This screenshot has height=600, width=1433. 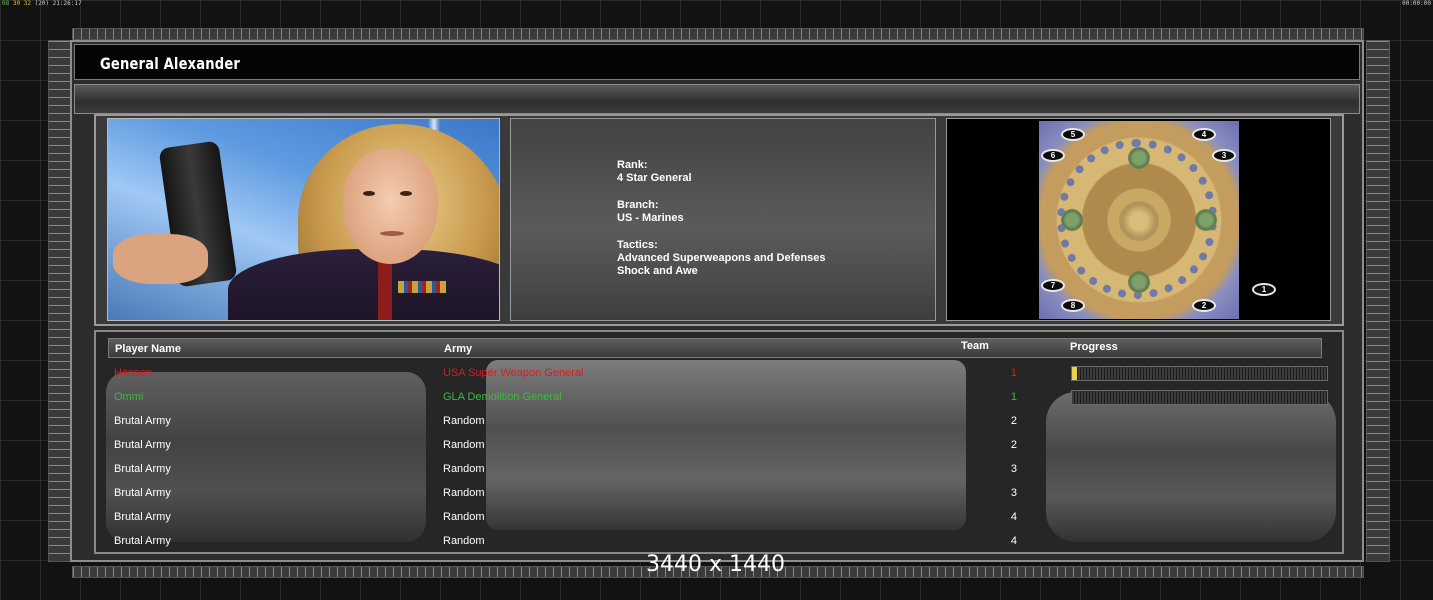 I want to click on status-clock: 21:26:17, so click(x=67, y=3).